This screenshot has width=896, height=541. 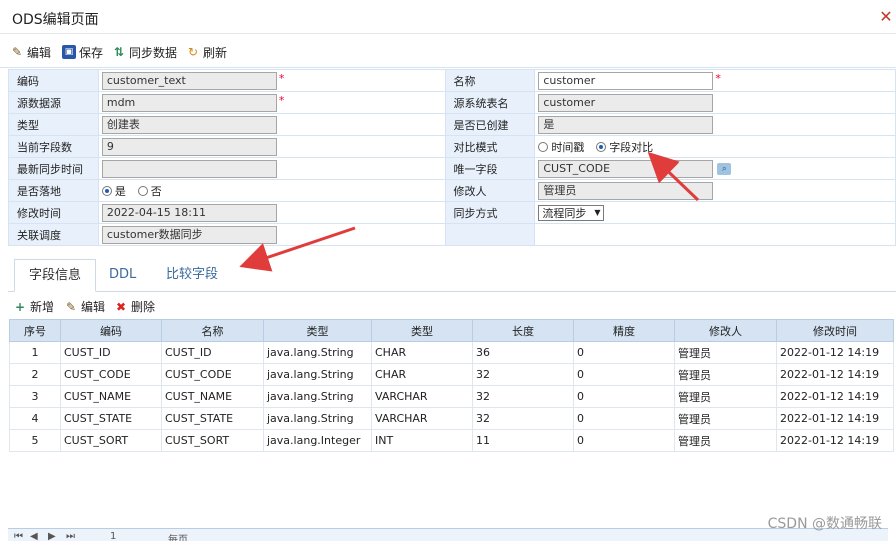 I want to click on is-landed-no-radio: 否, so click(x=149, y=191).